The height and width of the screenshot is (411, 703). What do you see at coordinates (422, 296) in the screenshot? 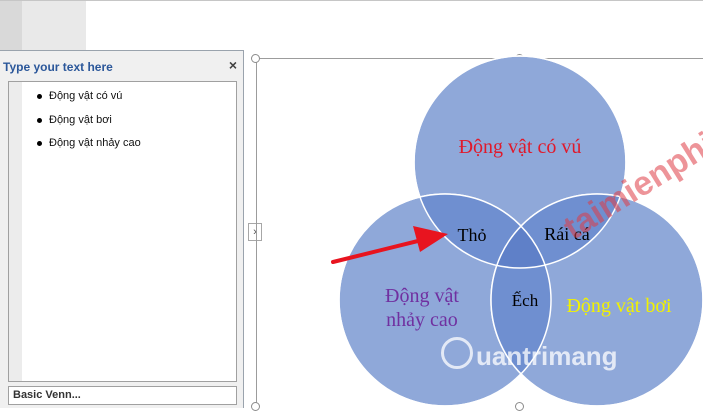
I see `circle-label-jumpers-line1: Động vật` at bounding box center [422, 296].